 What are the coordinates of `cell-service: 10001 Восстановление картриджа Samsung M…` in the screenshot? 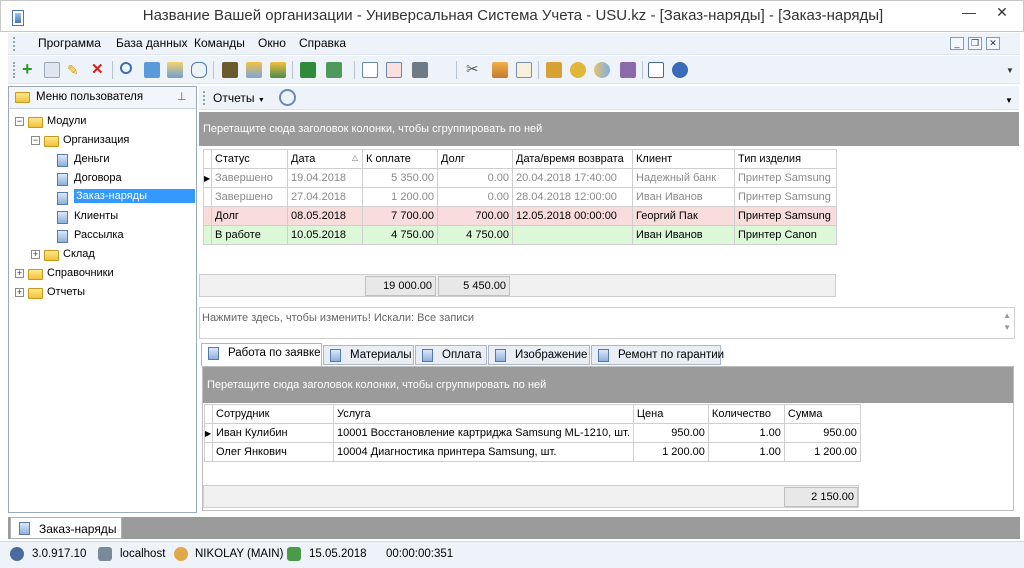 It's located at (483, 433).